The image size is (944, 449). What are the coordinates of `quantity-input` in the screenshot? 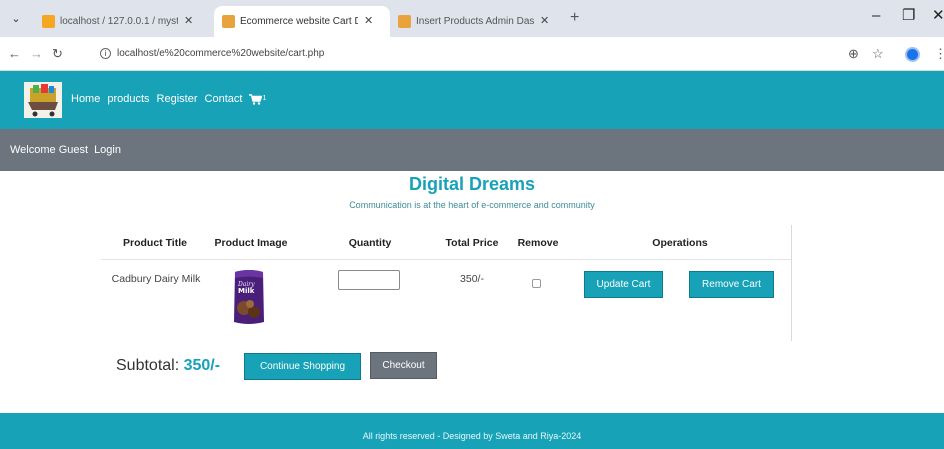 It's located at (369, 280).